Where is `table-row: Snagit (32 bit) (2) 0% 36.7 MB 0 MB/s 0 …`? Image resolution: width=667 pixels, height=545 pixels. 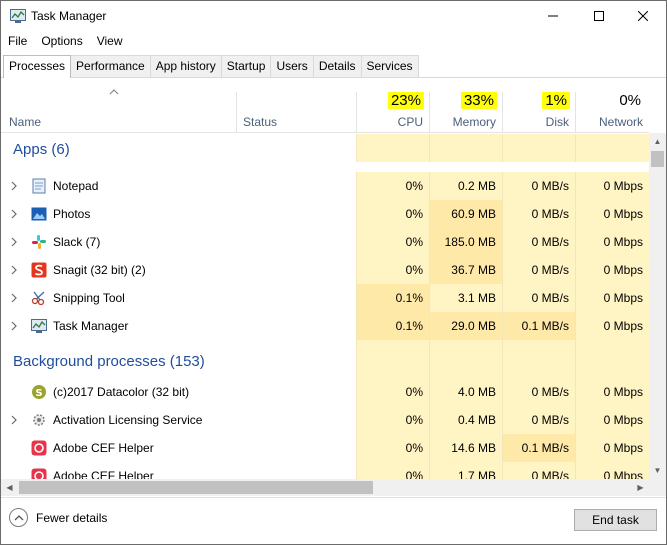
table-row: Snagit (32 bit) (2) 0% 36.7 MB 0 MB/s 0 … is located at coordinates (325, 270).